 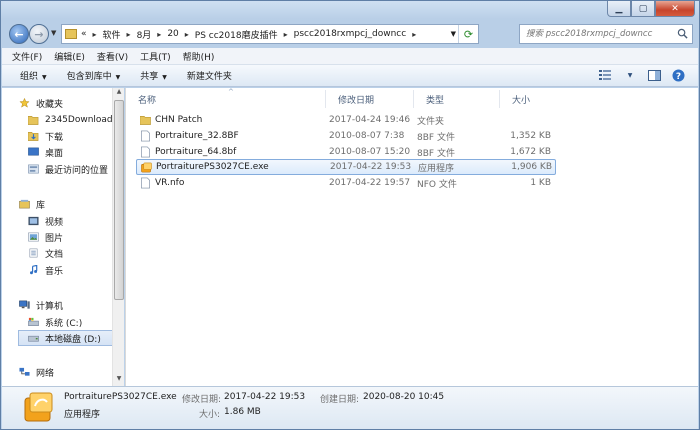 I want to click on column-header-name: 名称, so click(x=226, y=99).